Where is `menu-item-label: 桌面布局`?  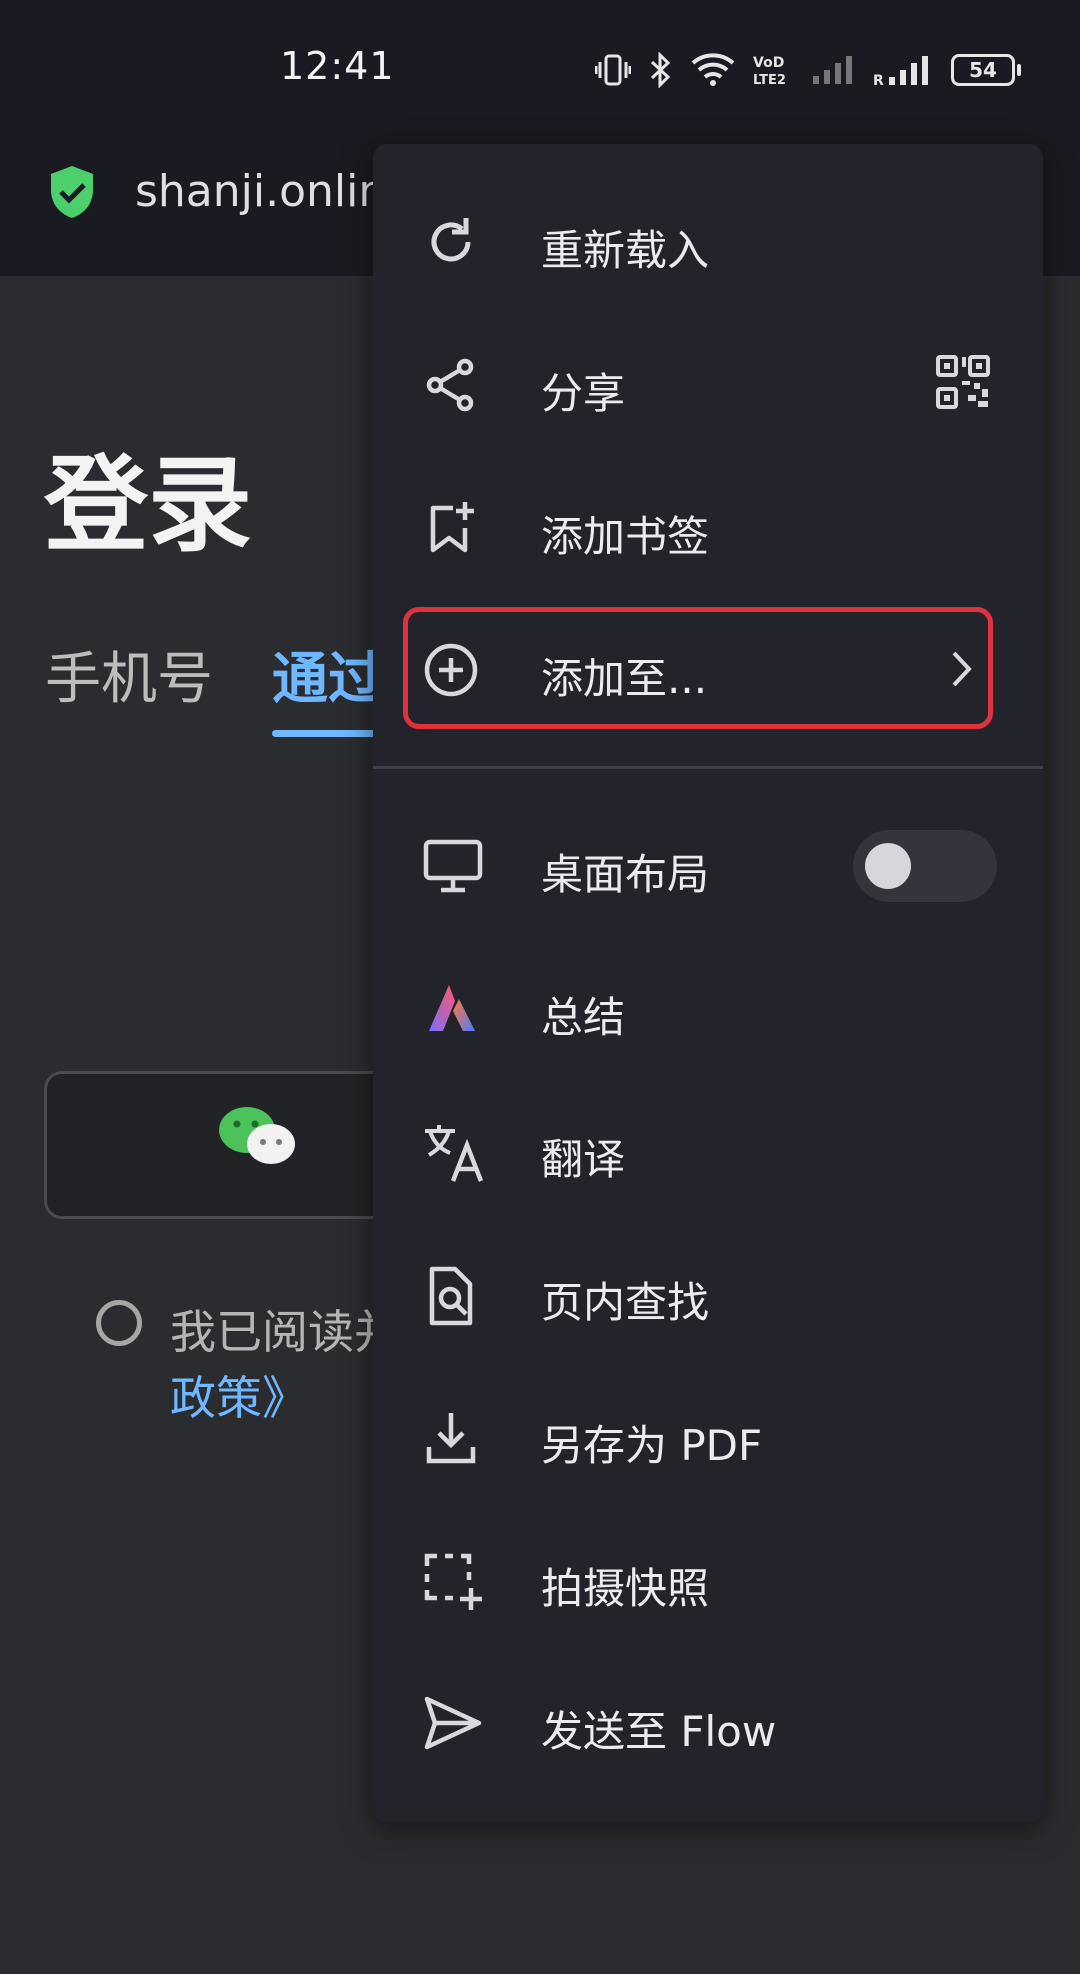 menu-item-label: 桌面布局 is located at coordinates (625, 874).